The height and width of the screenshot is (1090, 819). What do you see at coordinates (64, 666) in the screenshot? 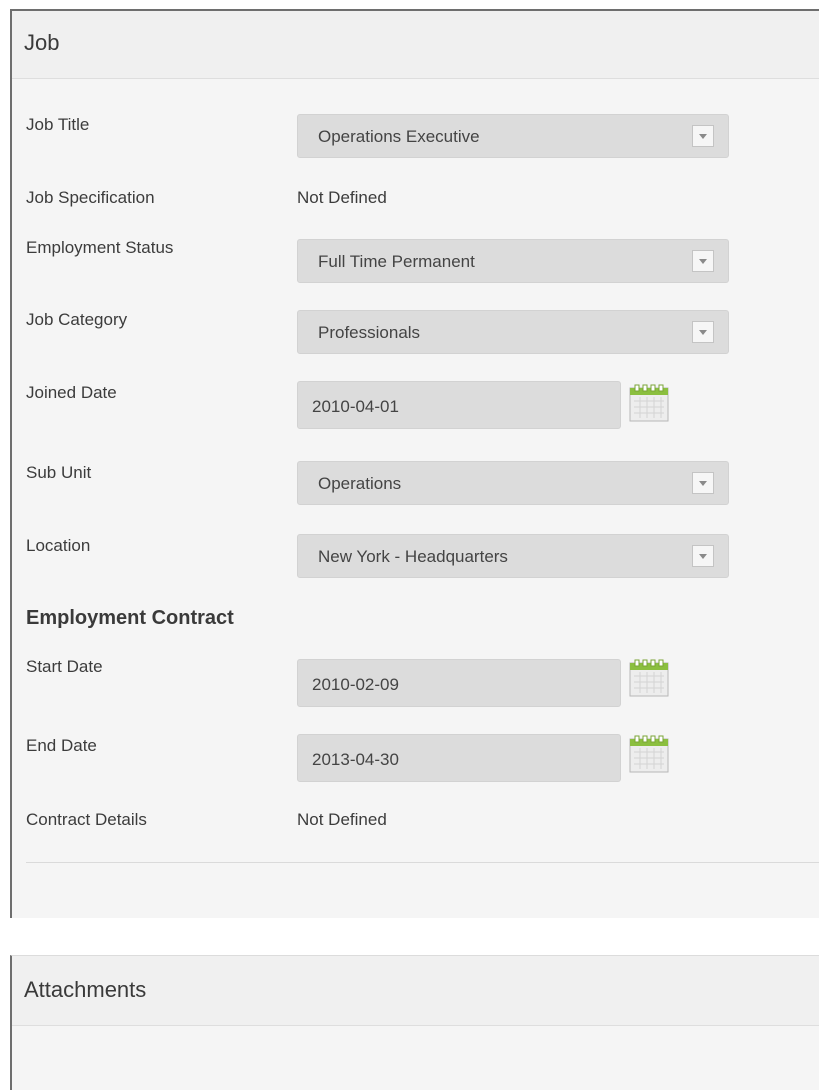
I see `start-date-label: Start Date` at bounding box center [64, 666].